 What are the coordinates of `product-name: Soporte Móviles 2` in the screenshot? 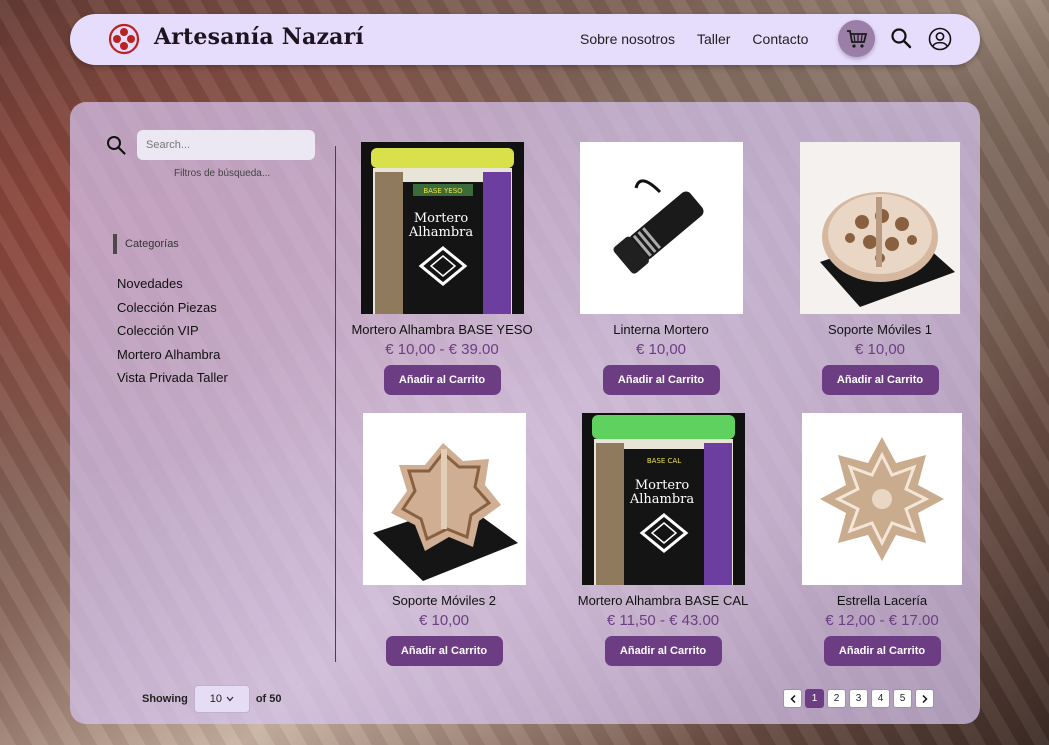 It's located at (444, 600).